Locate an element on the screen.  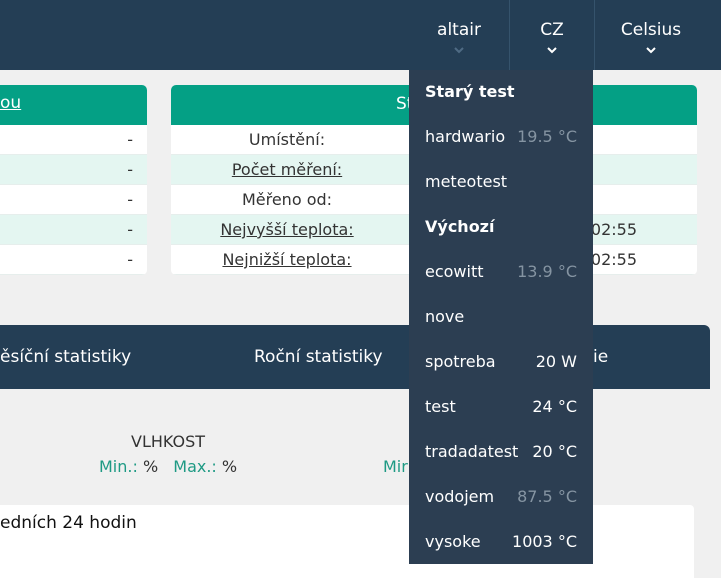
humidity-min-max: Min.: % Max.: % is located at coordinates (168, 466).